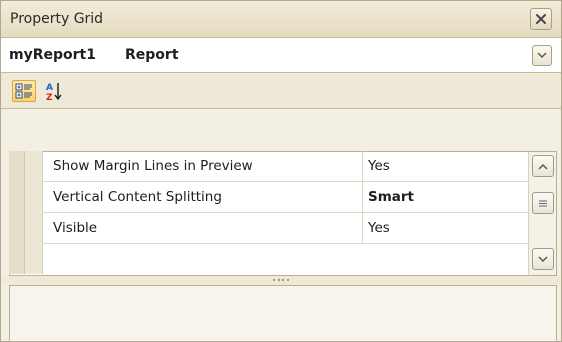 This screenshot has width=562, height=342. I want to click on grip-lines-icon, so click(543, 203).